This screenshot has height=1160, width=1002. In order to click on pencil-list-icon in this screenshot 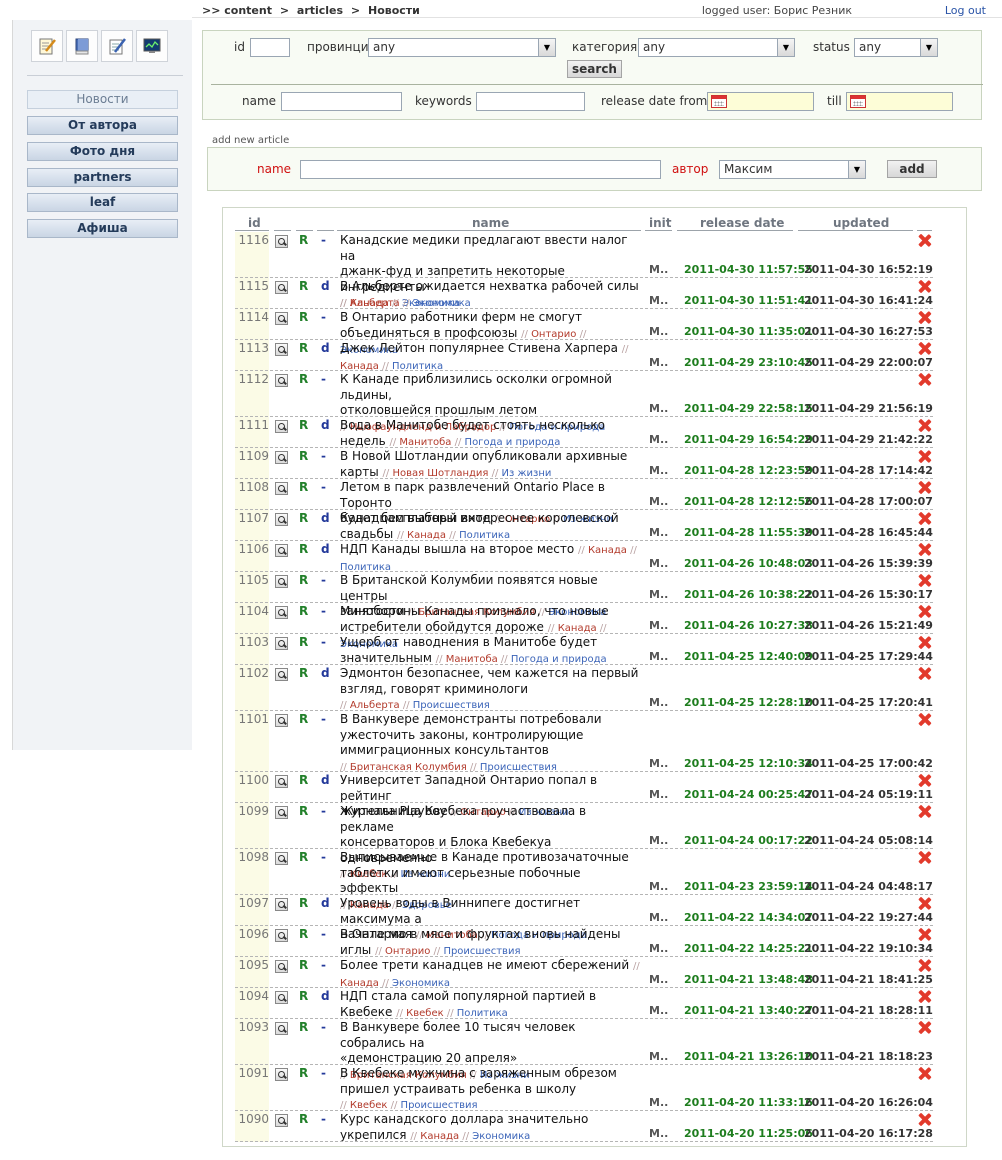, I will do `click(117, 46)`.